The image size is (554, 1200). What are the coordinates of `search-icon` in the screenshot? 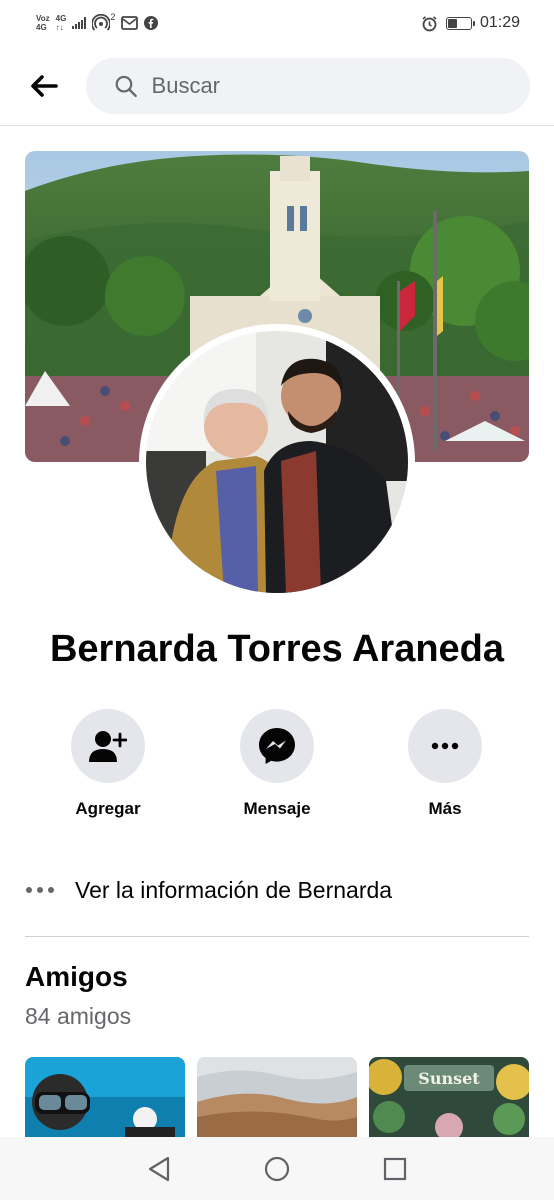 It's located at (126, 86).